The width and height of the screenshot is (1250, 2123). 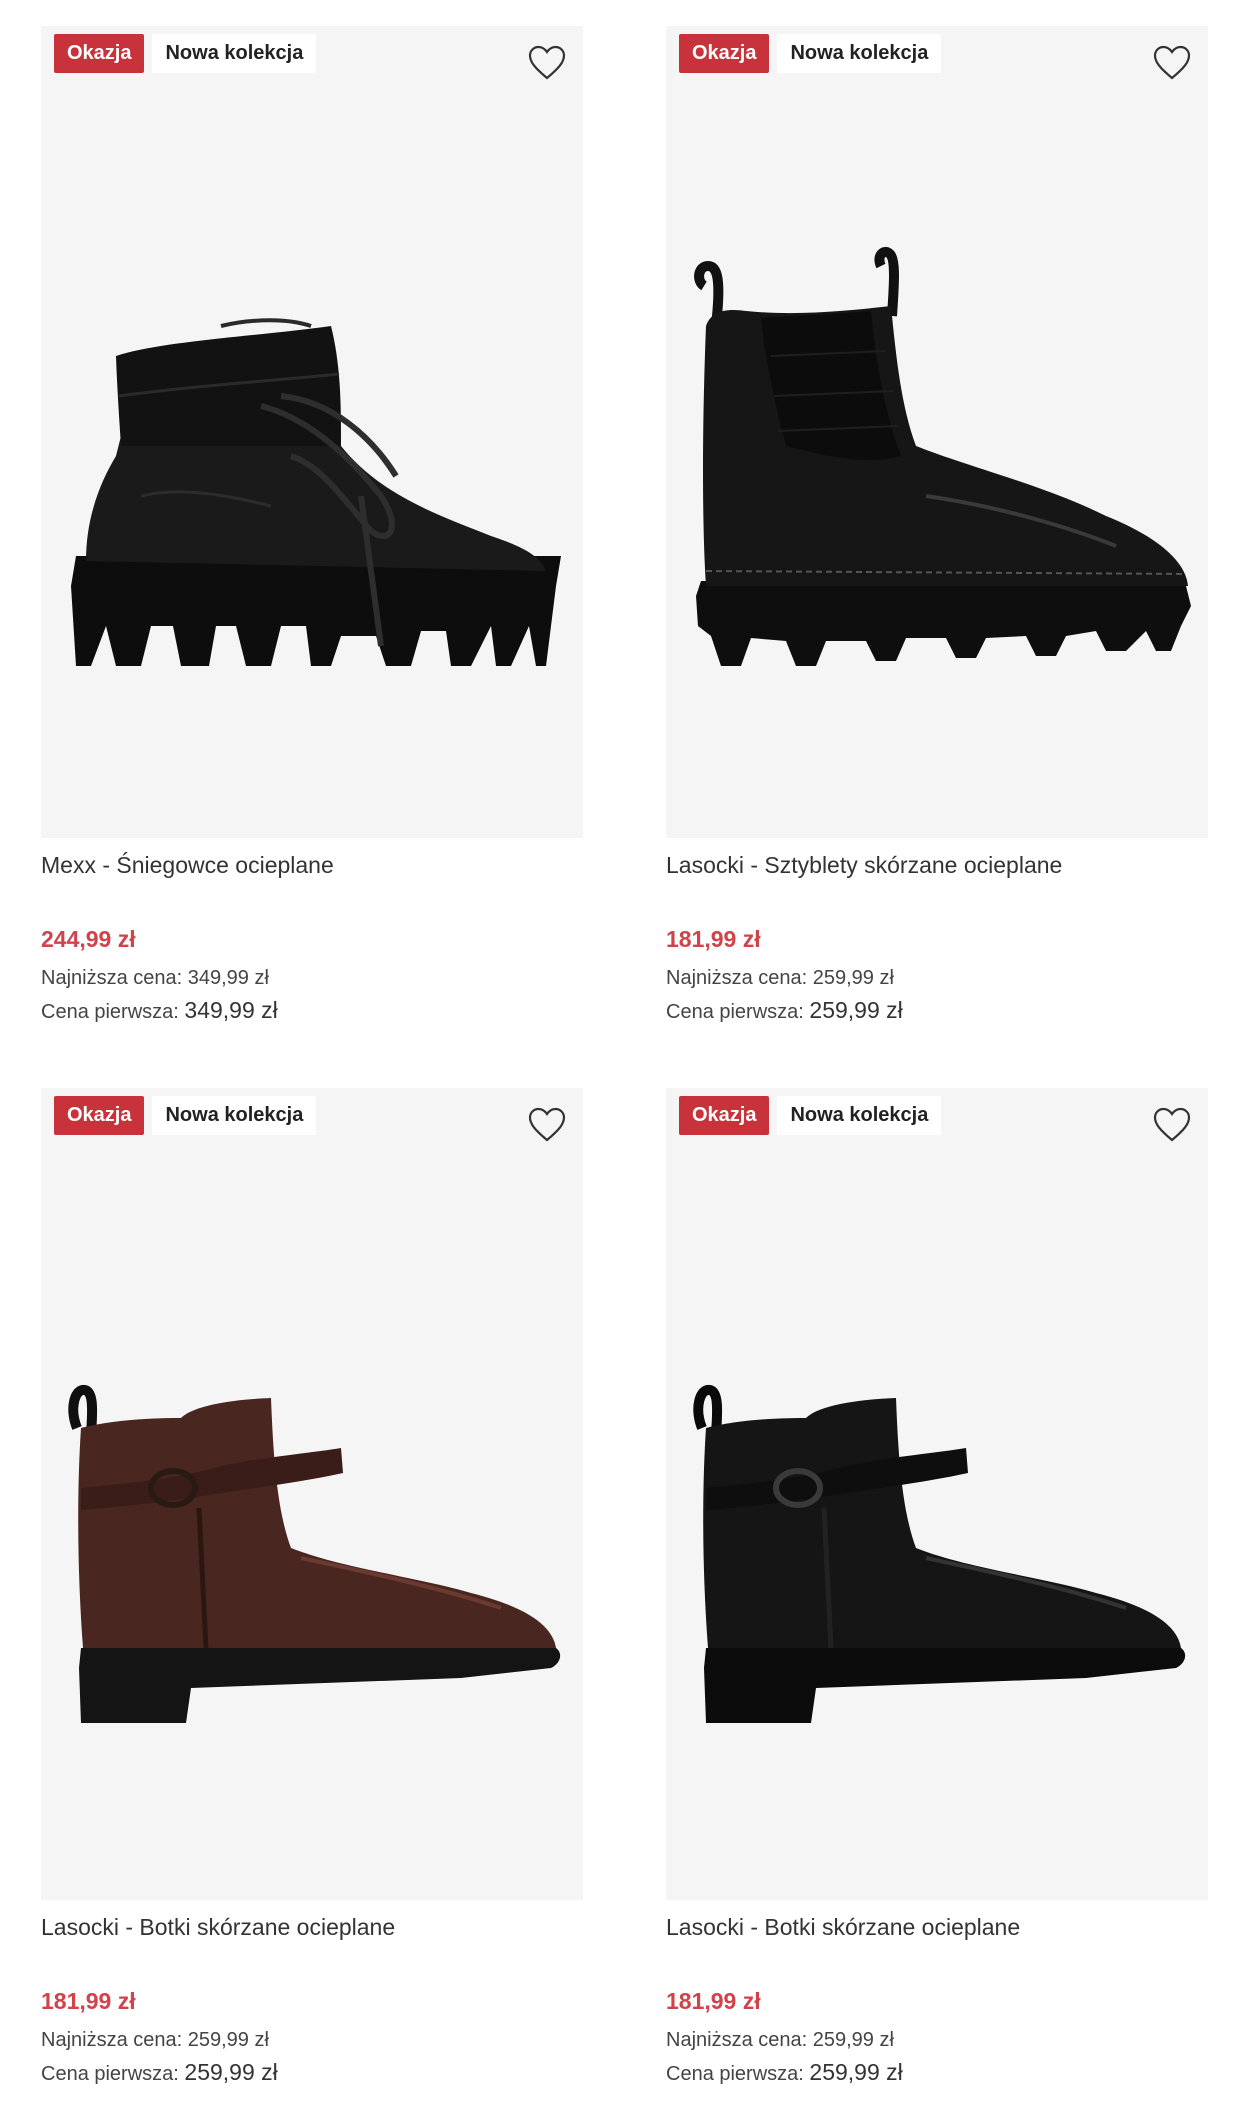 What do you see at coordinates (942, 456) in the screenshot?
I see `chelsea-boot-image` at bounding box center [942, 456].